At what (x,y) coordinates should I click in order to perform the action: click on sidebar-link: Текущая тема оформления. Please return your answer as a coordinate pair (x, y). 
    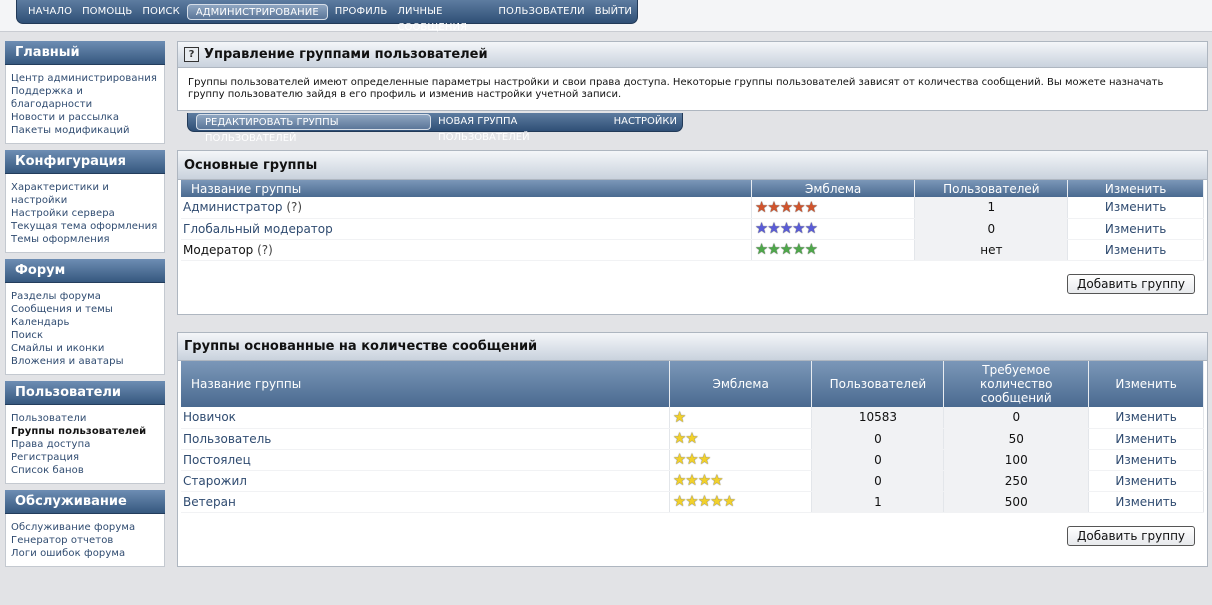
    Looking at the image, I should click on (85, 226).